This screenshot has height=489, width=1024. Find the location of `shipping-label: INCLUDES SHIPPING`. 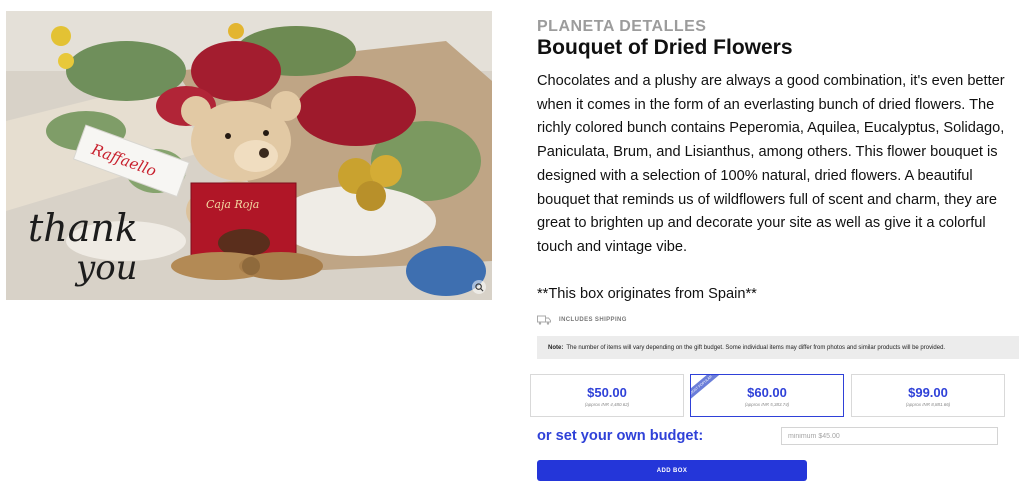

shipping-label: INCLUDES SHIPPING is located at coordinates (593, 320).